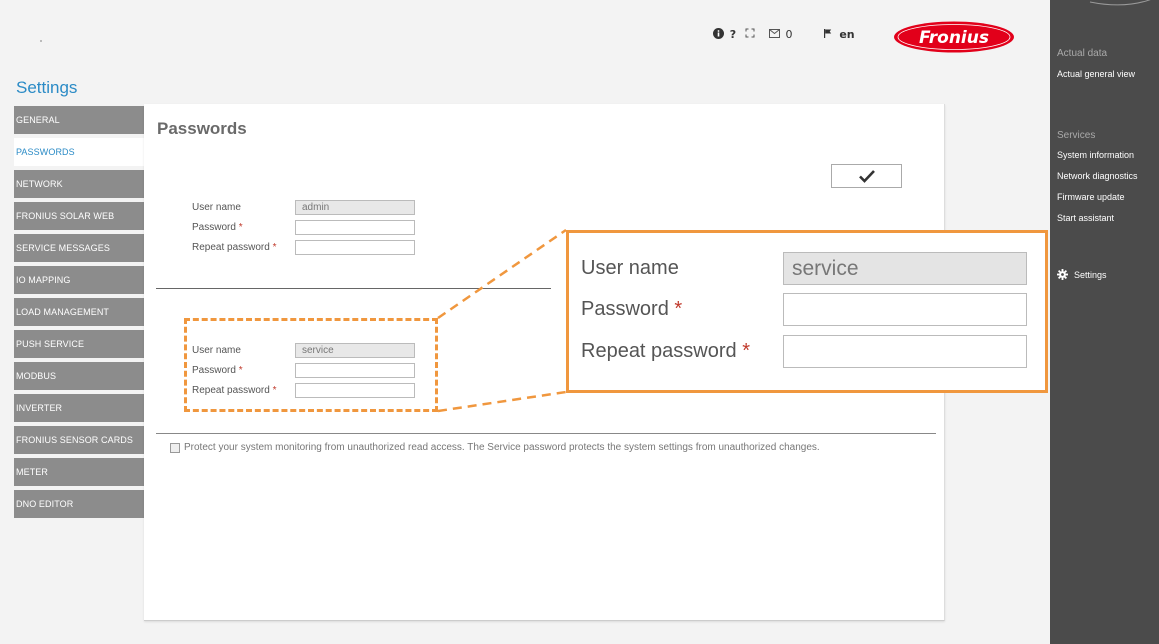  What do you see at coordinates (79, 280) in the screenshot?
I see `nav-item-io-mapping: IO MAPPING` at bounding box center [79, 280].